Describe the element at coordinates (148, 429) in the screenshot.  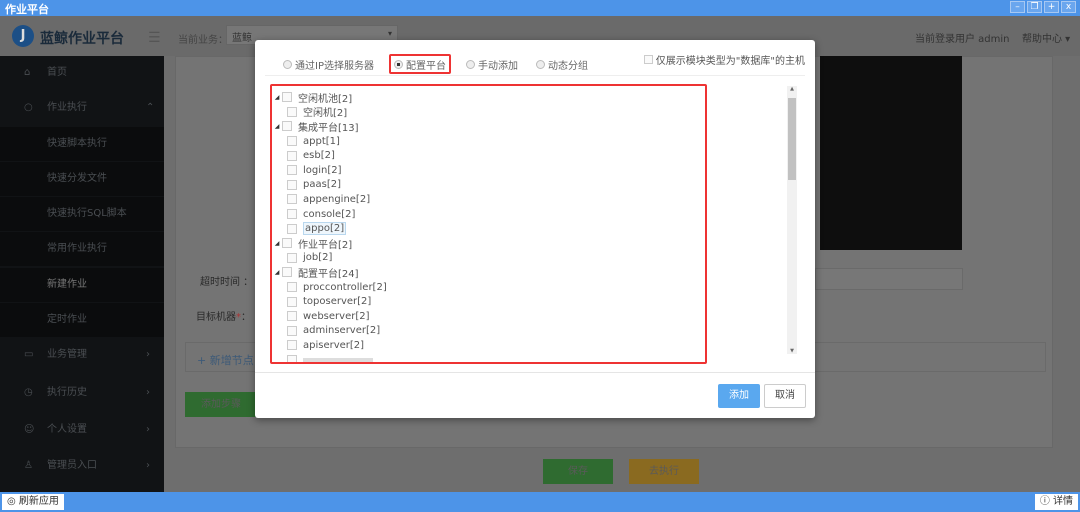
I see `chevron-icon: ›` at that location.